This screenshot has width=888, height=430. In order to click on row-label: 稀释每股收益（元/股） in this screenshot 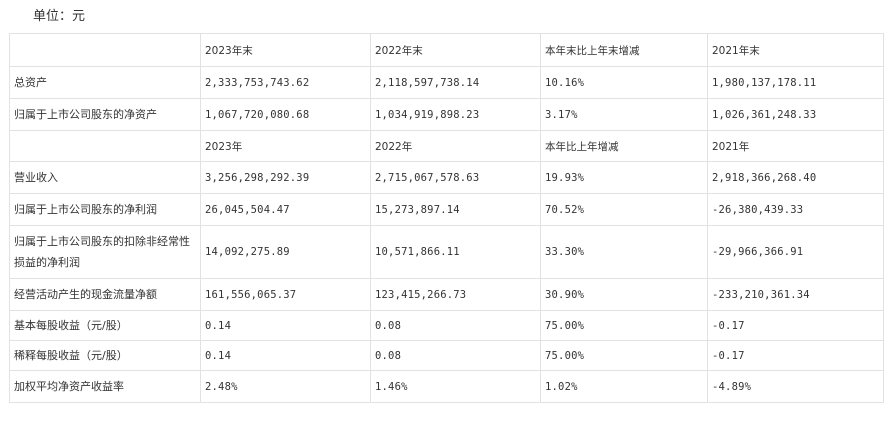, I will do `click(105, 355)`.